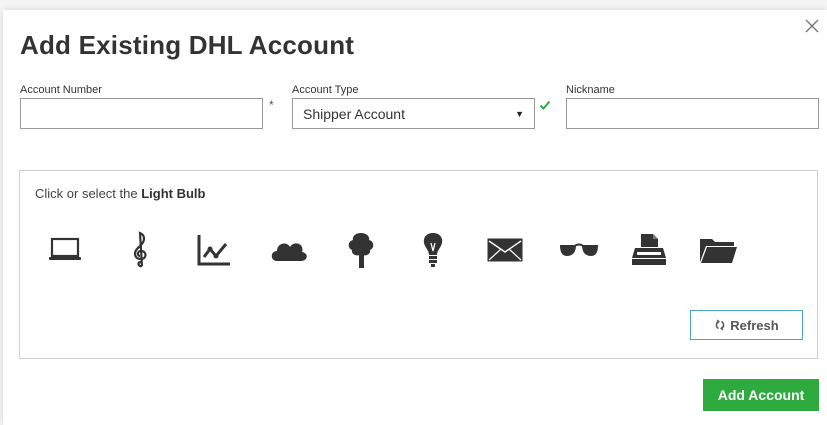 Image resolution: width=827 pixels, height=425 pixels. I want to click on captcha-prompt-prefix: Click or select the, so click(88, 193).